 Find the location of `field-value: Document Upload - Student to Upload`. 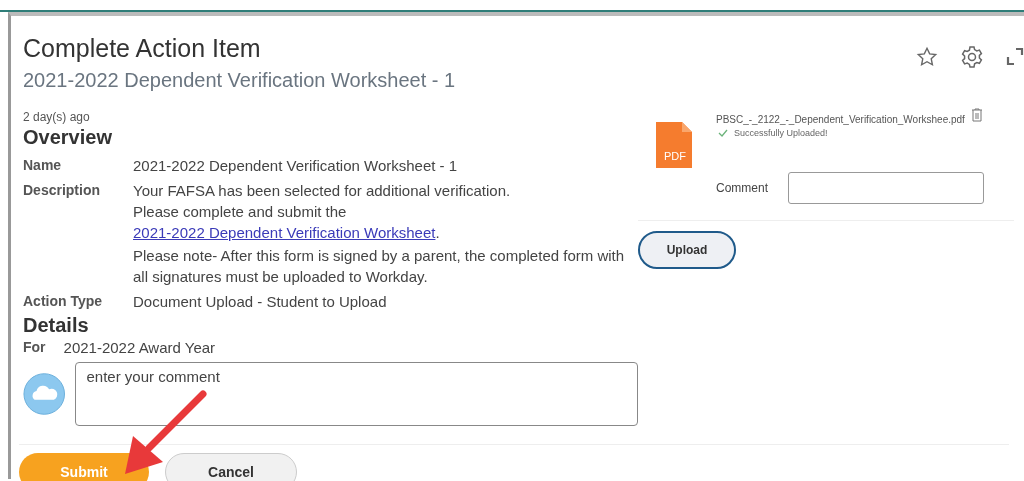

field-value: Document Upload - Student to Upload is located at coordinates (260, 302).